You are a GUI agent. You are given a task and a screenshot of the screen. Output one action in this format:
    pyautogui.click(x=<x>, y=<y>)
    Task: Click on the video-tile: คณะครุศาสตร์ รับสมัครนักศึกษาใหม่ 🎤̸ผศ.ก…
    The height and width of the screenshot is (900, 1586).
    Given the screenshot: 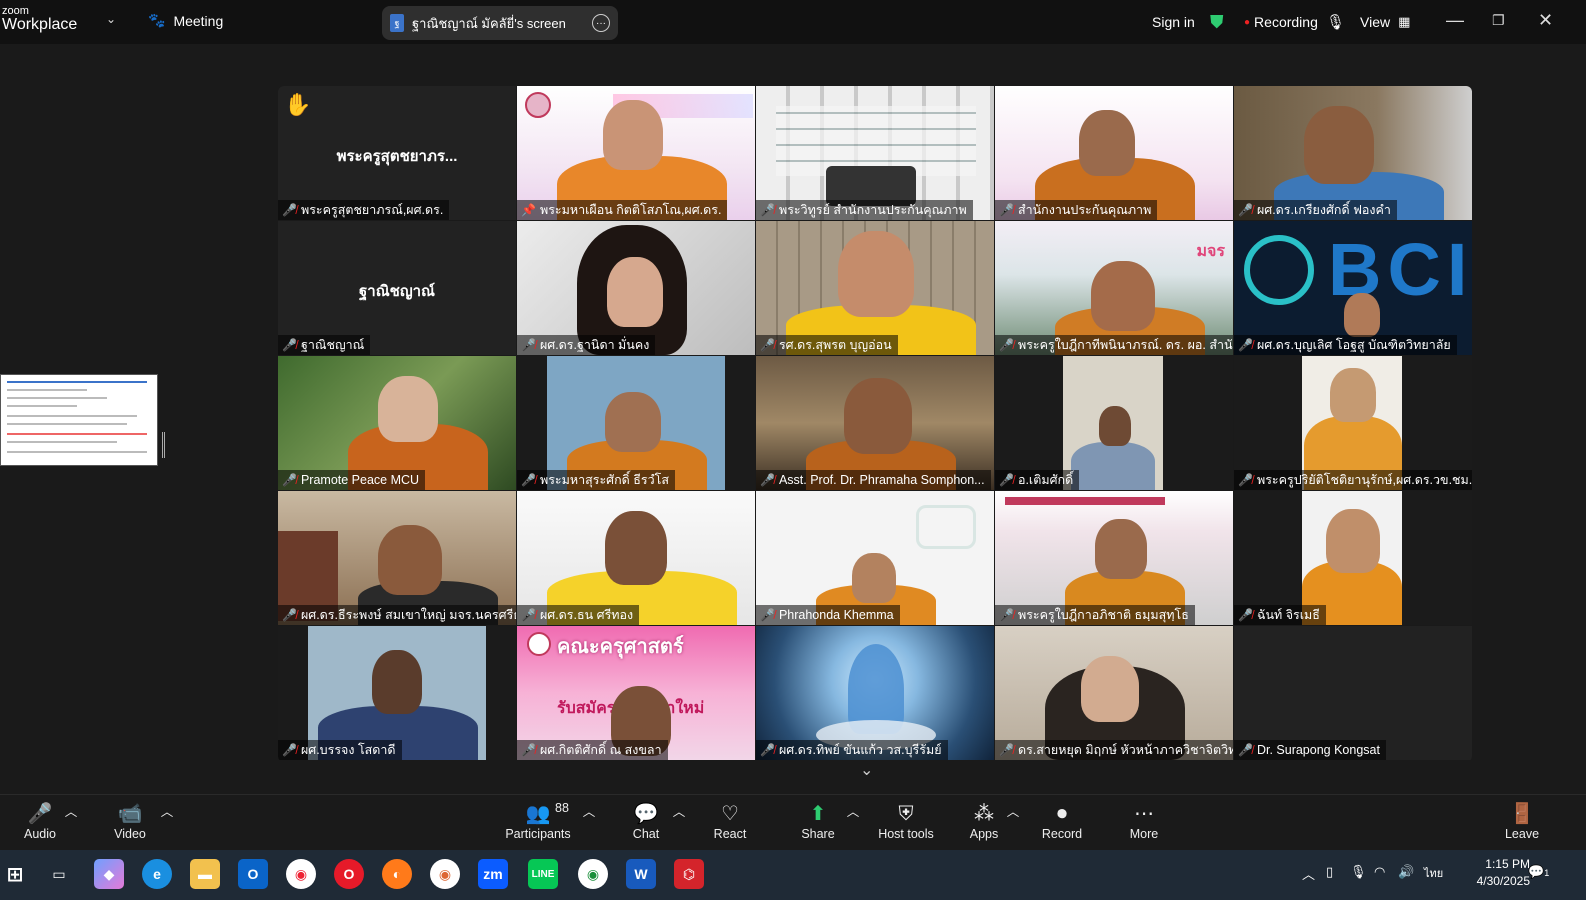 What is the action you would take?
    pyautogui.click(x=636, y=693)
    